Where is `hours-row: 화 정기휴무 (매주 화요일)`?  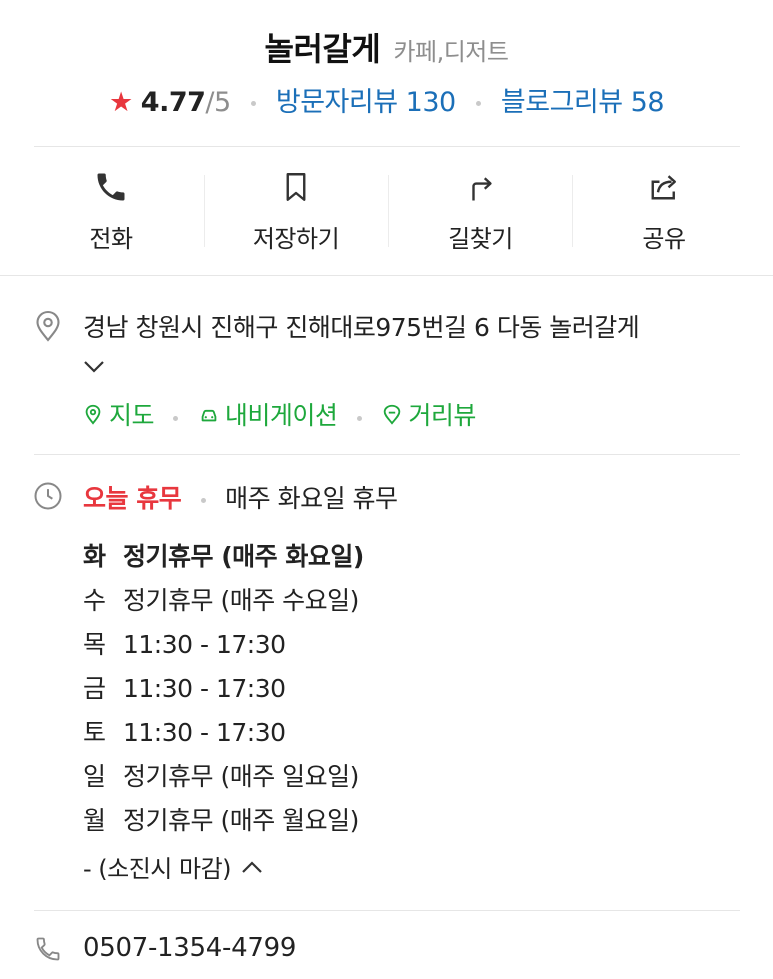
hours-row: 화 정기휴무 (매주 화요일) is located at coordinates (223, 559).